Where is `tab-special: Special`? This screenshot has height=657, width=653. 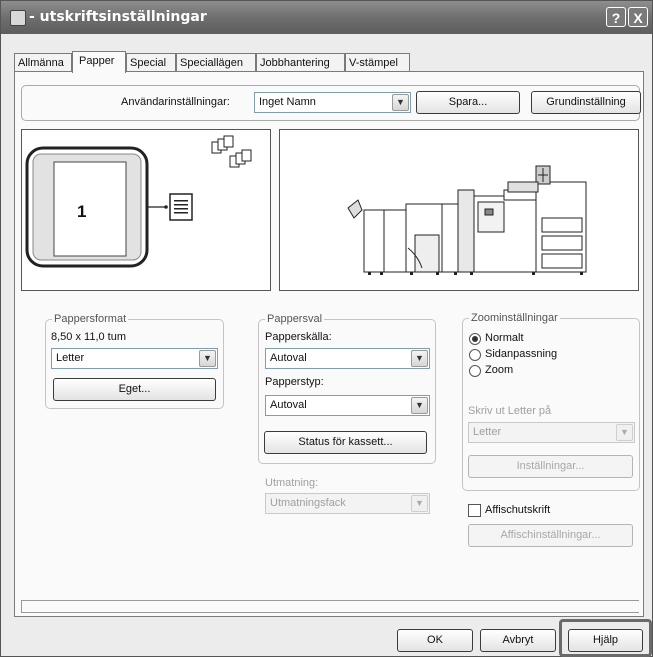
tab-special: Special is located at coordinates (151, 62).